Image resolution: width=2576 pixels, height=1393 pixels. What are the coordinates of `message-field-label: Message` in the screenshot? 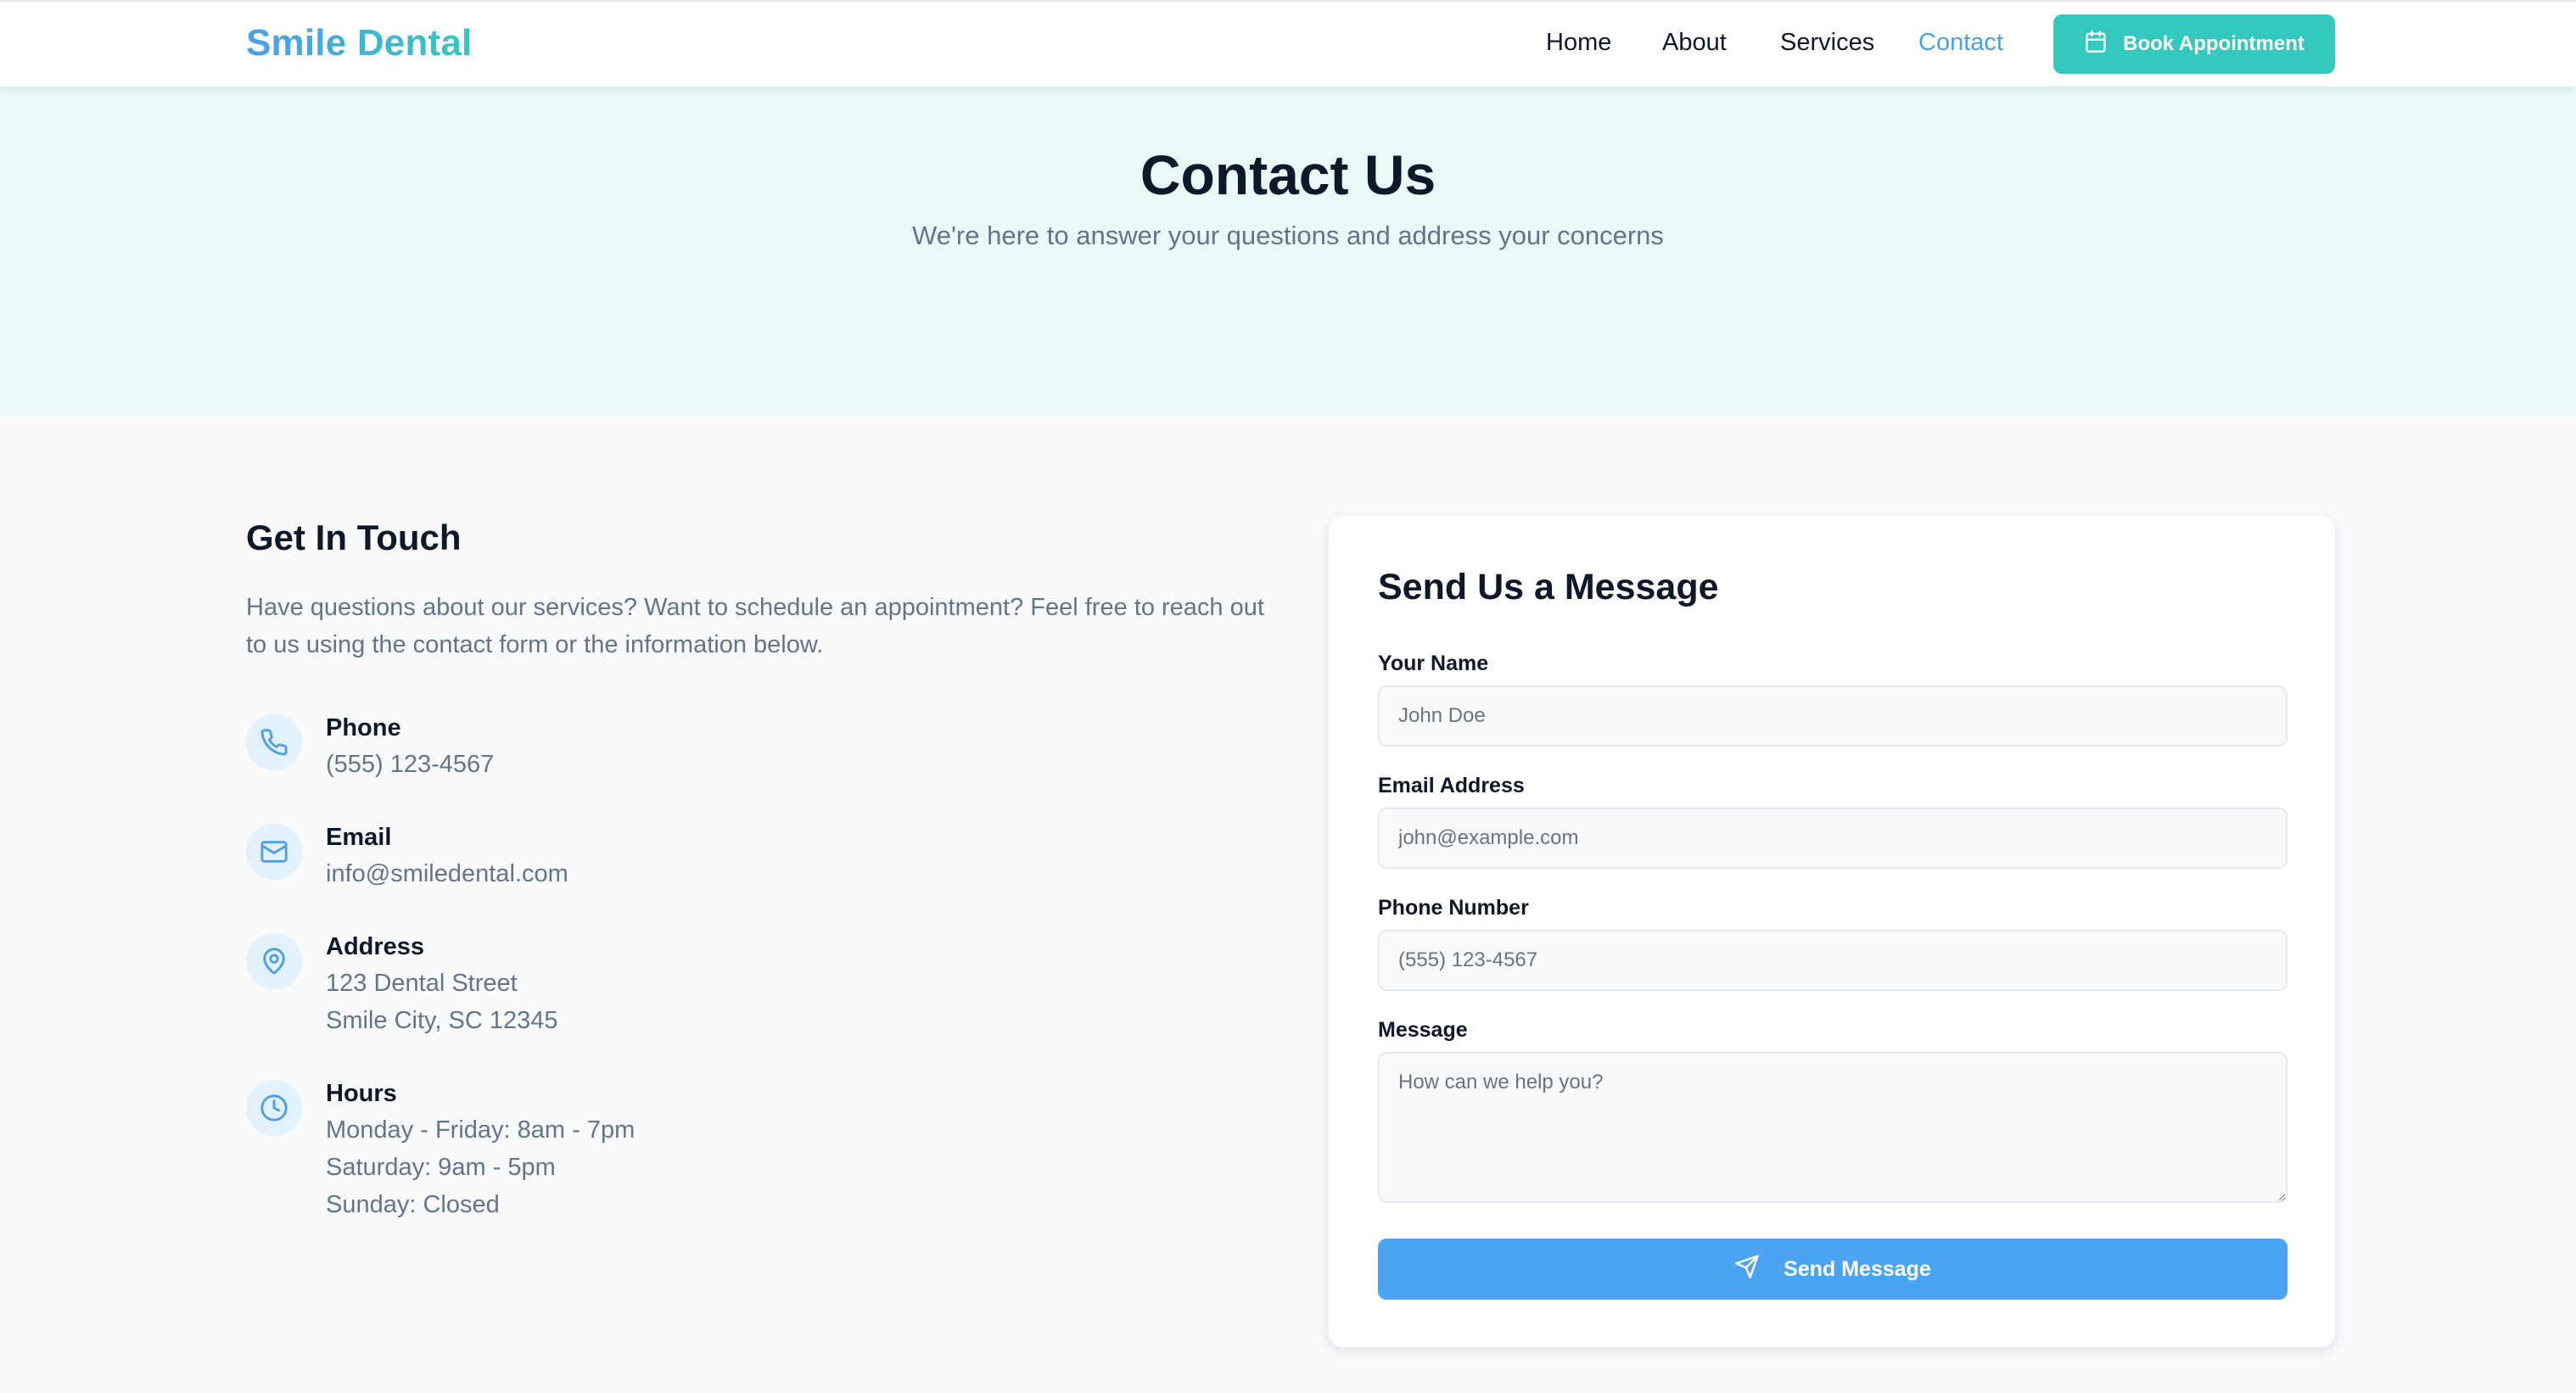 It's located at (1423, 1030).